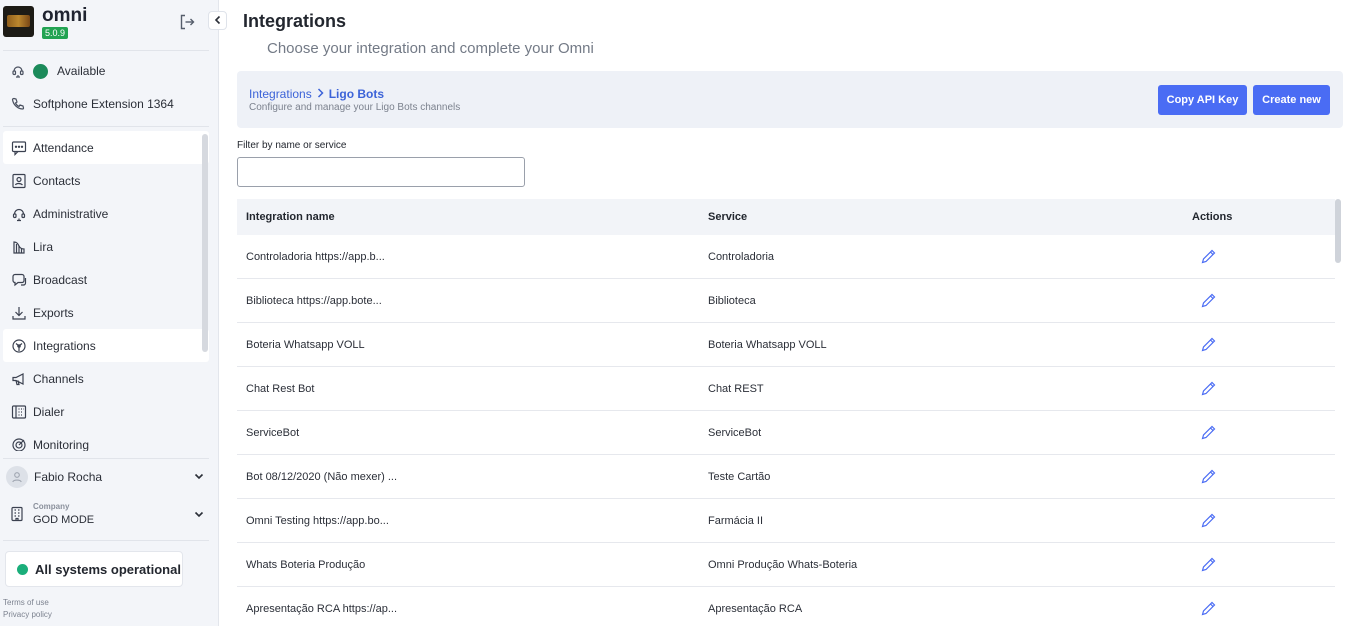 This screenshot has height=626, width=1350. Describe the element at coordinates (103, 104) in the screenshot. I see `softphone-label: Softphone Extension 1364` at that location.